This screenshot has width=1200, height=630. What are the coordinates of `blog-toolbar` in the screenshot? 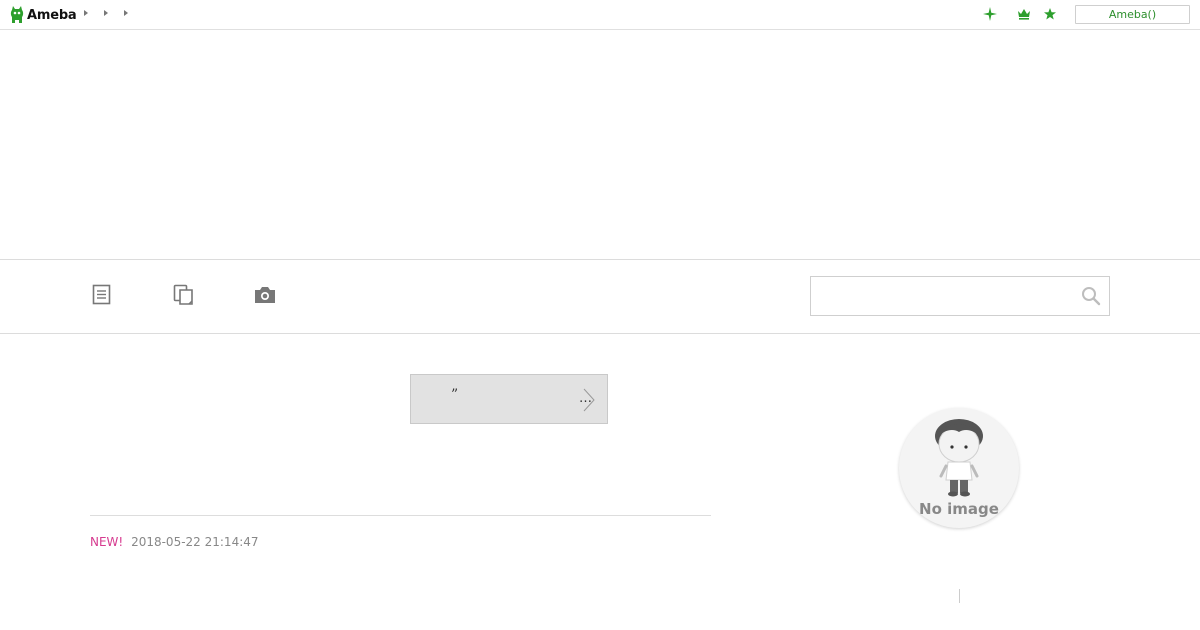 It's located at (600, 296).